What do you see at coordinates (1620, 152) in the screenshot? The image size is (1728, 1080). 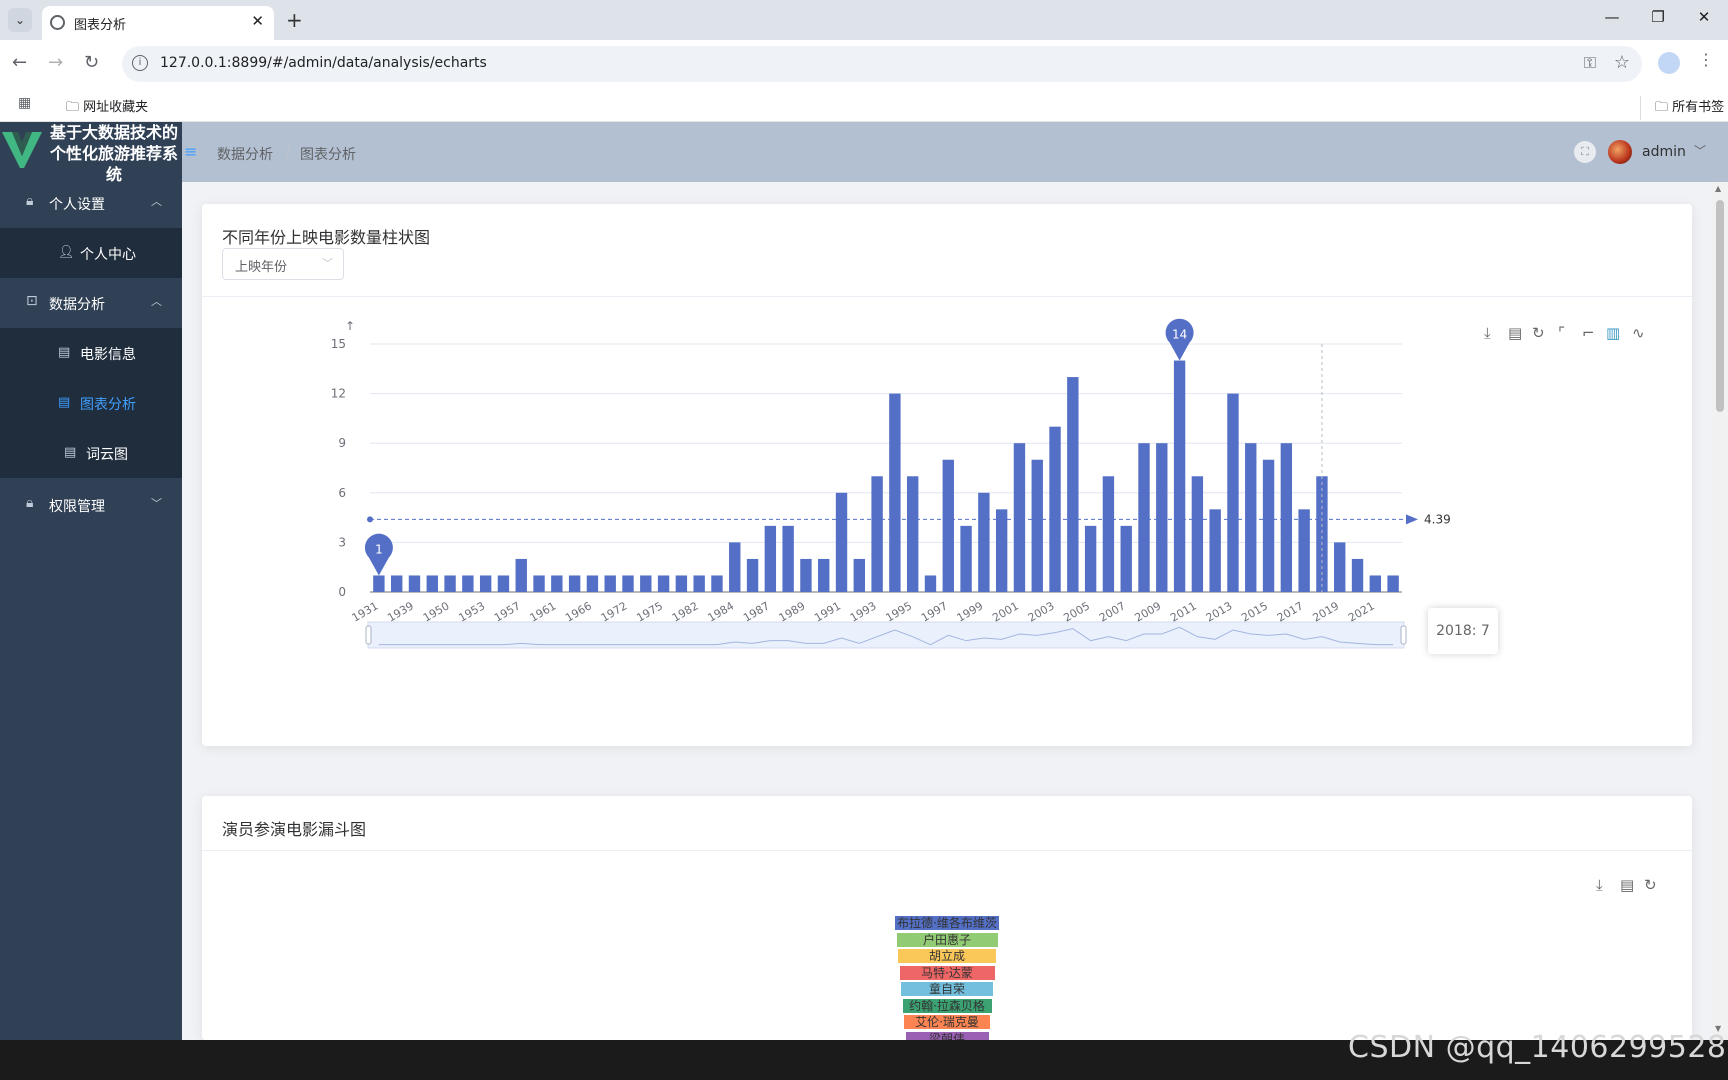 I see `avatar` at bounding box center [1620, 152].